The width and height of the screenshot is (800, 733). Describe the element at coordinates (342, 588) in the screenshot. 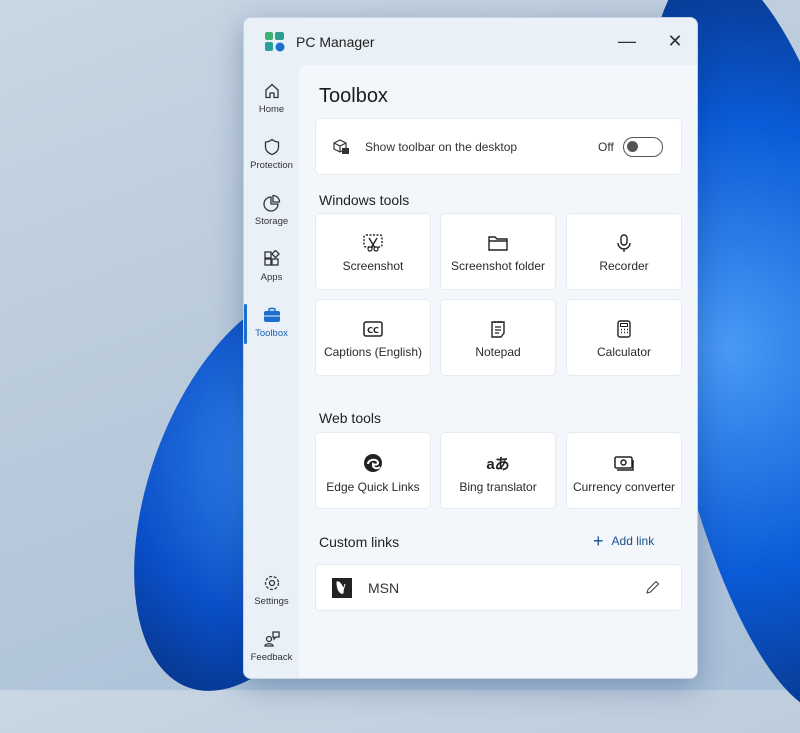

I see `msn-logo-icon` at that location.